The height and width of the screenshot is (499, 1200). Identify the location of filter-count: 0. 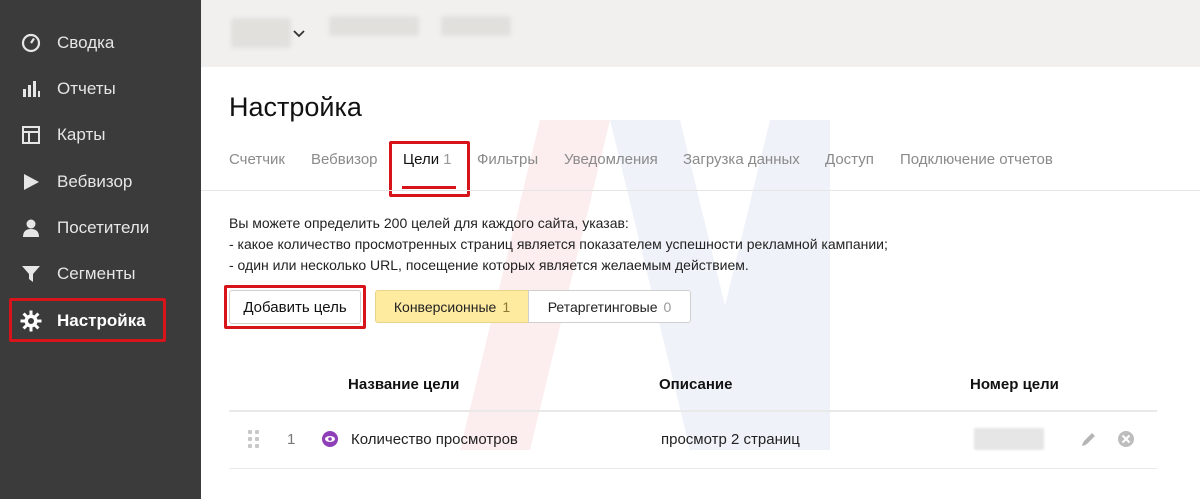
(667, 306).